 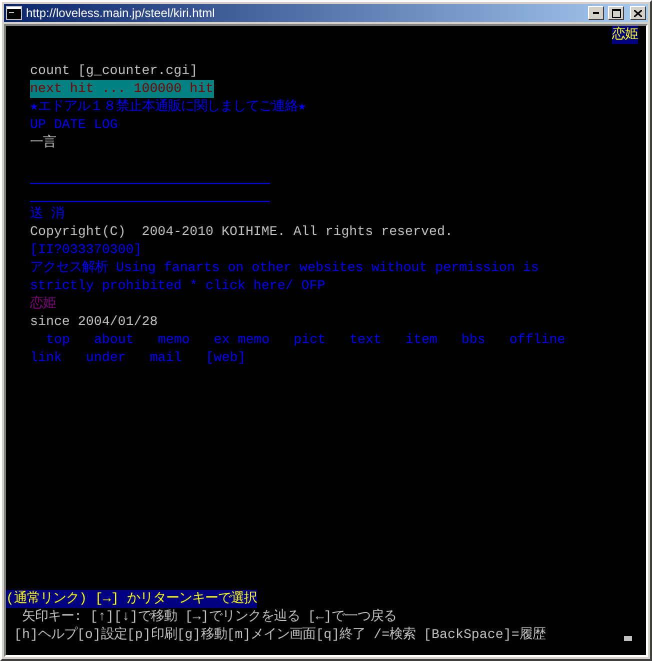 What do you see at coordinates (174, 340) in the screenshot?
I see `nav-link: memo` at bounding box center [174, 340].